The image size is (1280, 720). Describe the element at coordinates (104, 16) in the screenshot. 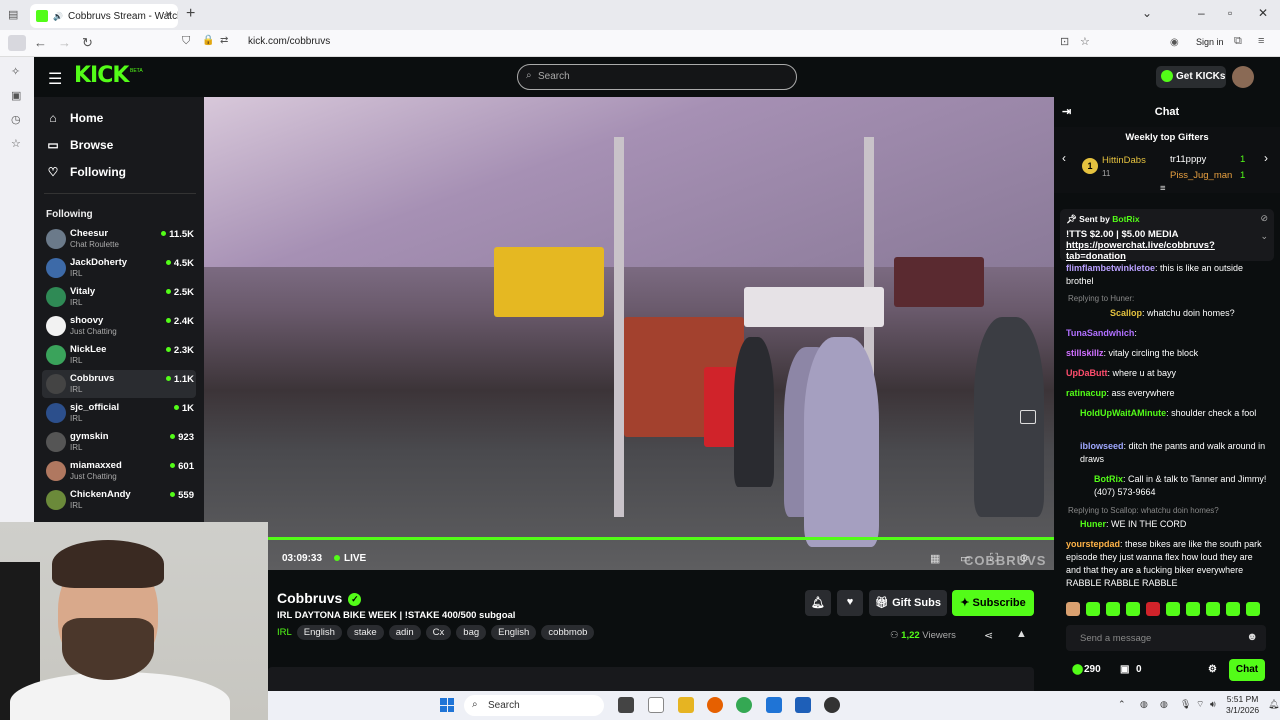

I see `browser-tab: 🔊 Cobbruvs Stream - Watch L ×` at that location.